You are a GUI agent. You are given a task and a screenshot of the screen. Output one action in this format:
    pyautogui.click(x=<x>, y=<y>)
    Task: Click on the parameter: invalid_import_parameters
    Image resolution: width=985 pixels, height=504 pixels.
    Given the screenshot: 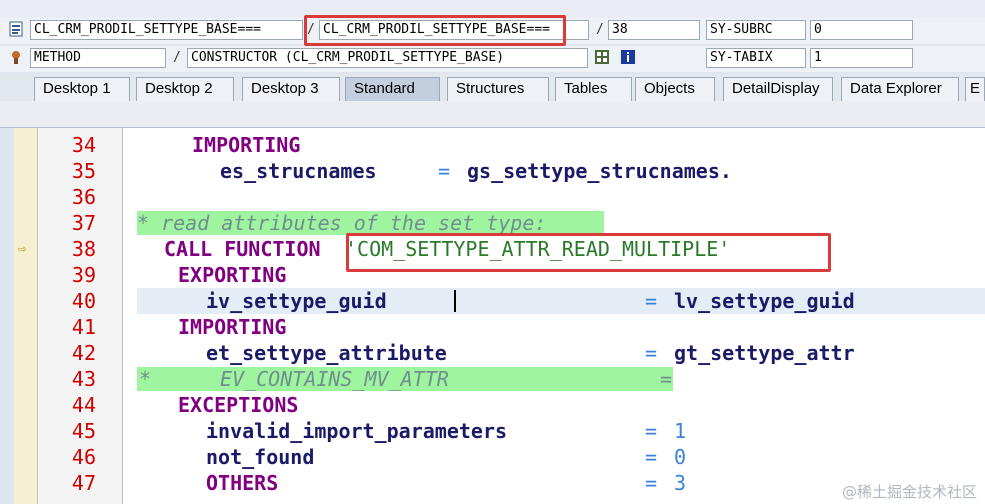 What is the action you would take?
    pyautogui.click(x=357, y=431)
    